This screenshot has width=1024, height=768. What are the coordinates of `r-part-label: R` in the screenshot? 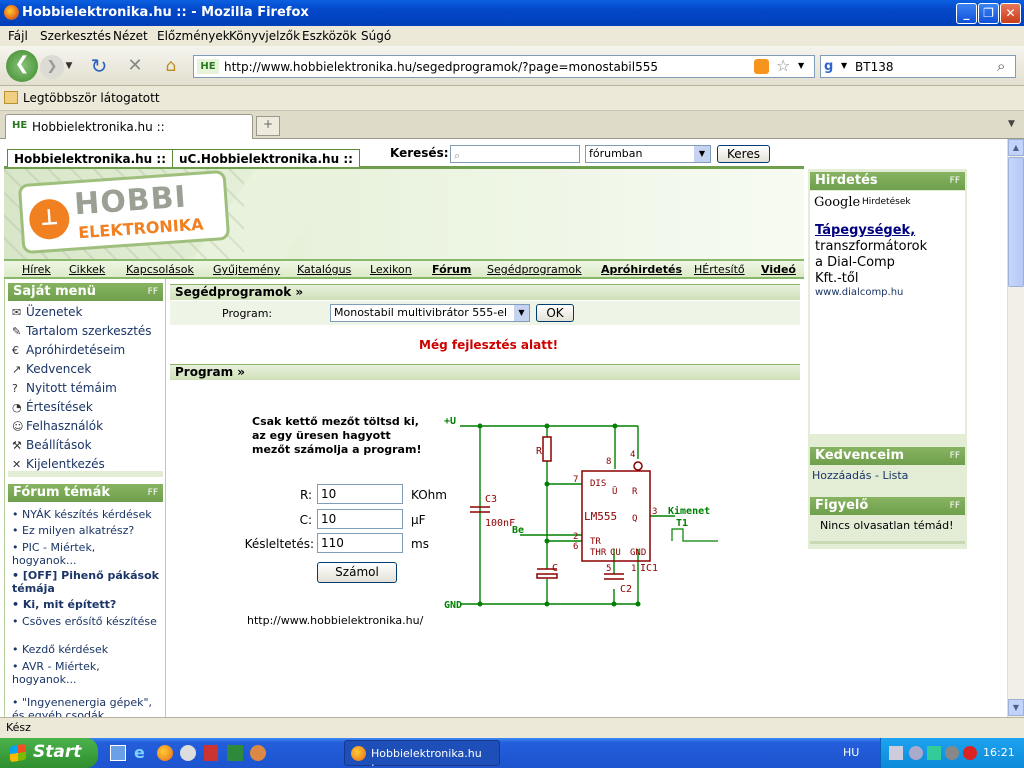 It's located at (539, 451).